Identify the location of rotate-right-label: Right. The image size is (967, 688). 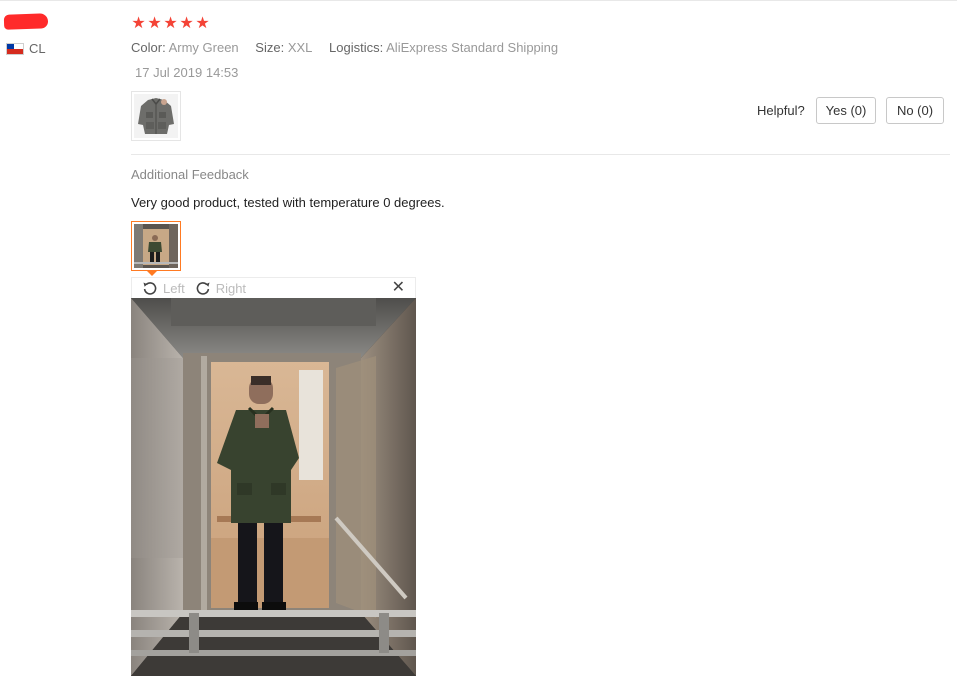
(231, 288).